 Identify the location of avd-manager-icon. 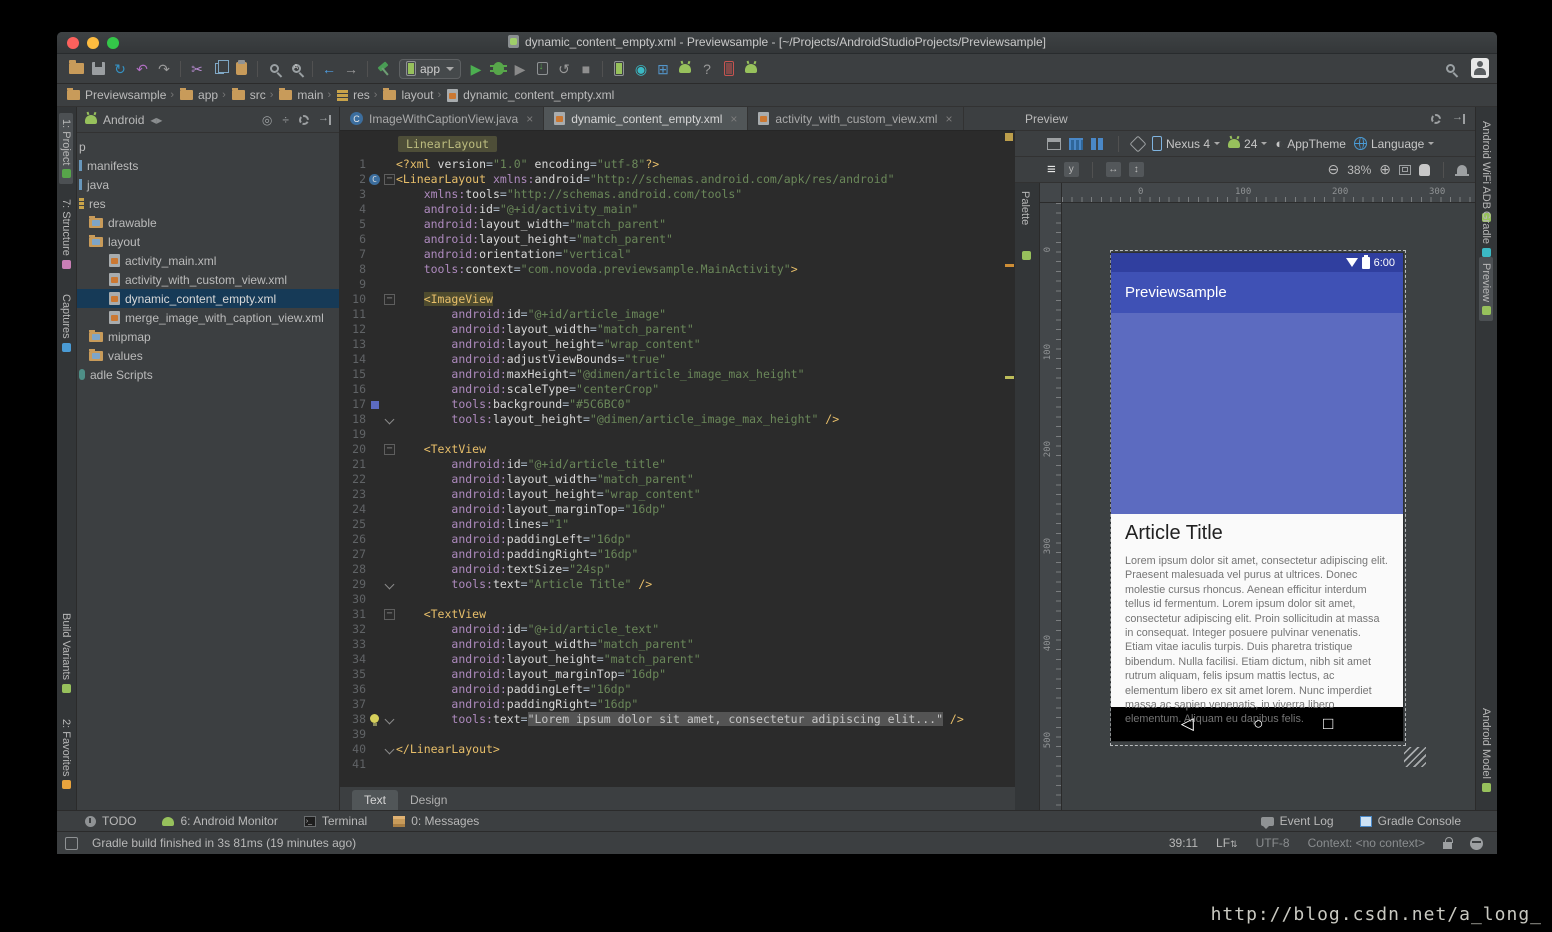
(619, 69).